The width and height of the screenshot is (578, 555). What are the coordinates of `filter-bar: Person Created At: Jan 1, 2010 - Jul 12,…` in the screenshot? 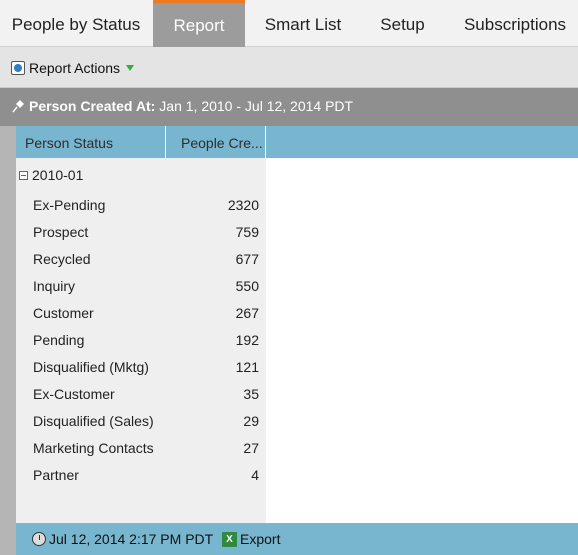 It's located at (289, 107).